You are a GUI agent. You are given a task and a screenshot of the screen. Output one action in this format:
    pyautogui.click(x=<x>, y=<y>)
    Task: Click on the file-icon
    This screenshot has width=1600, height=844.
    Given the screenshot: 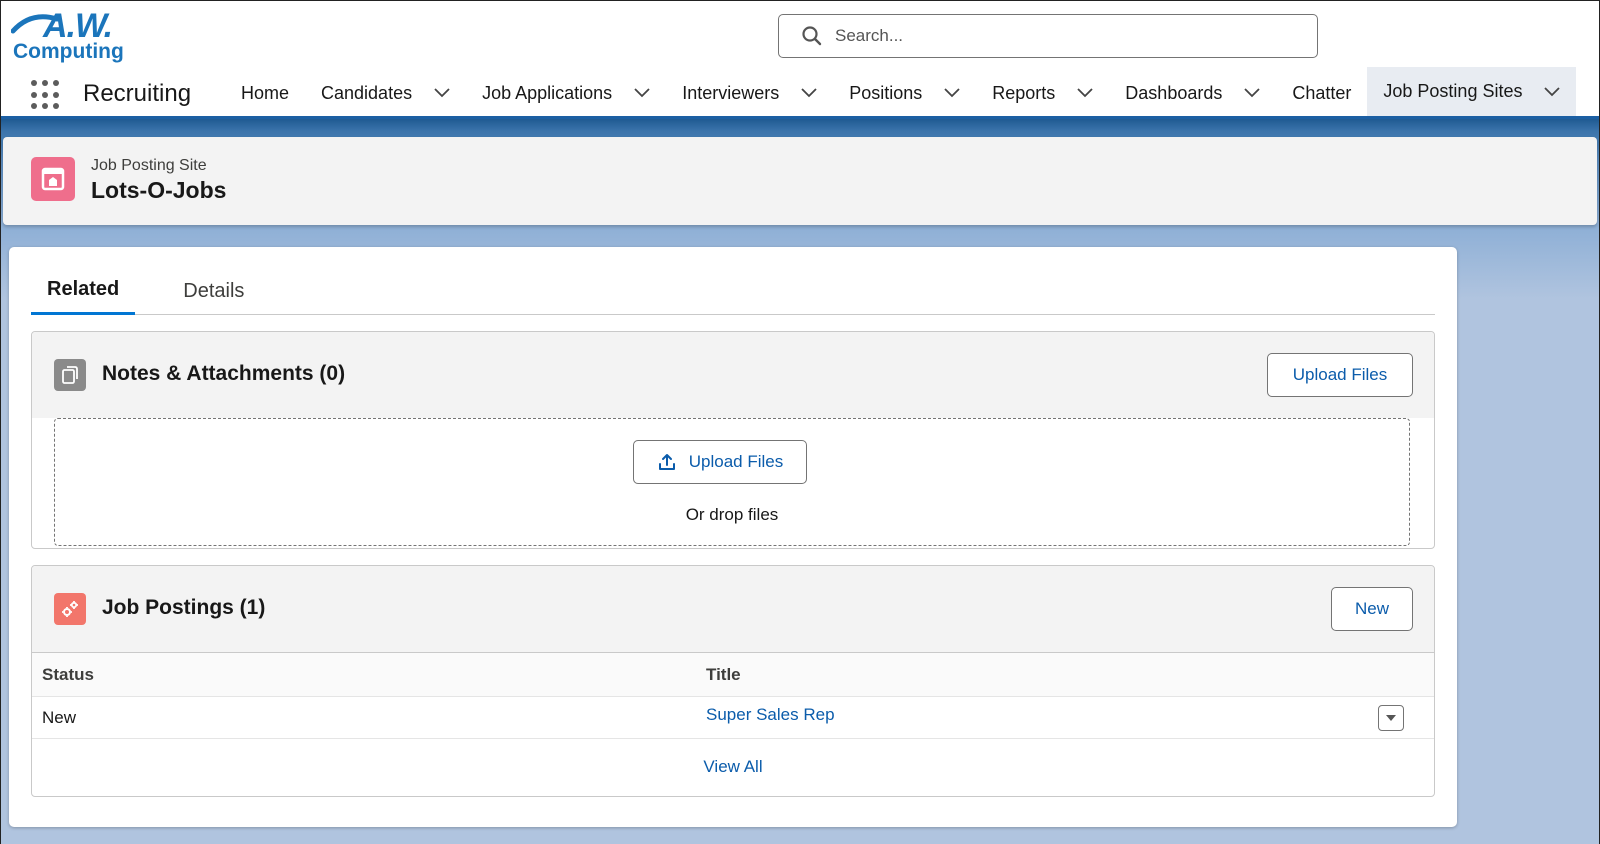 What is the action you would take?
    pyautogui.click(x=70, y=375)
    